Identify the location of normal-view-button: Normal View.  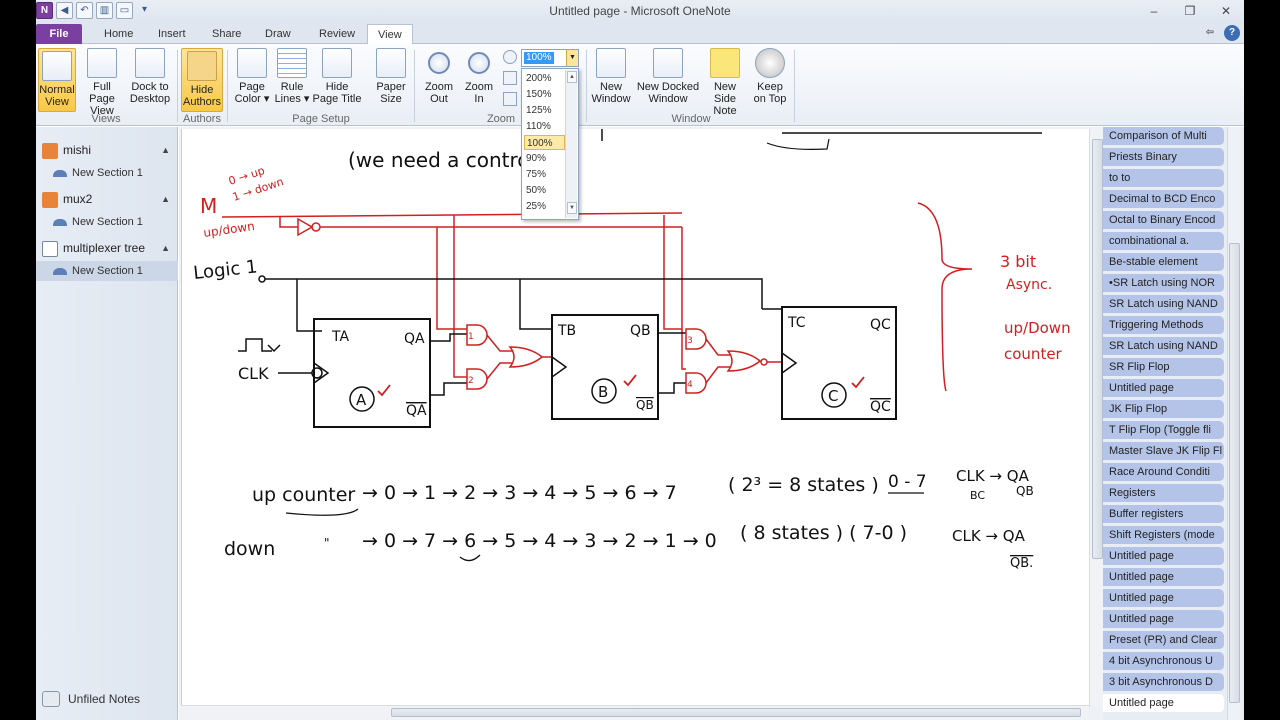
(57, 80).